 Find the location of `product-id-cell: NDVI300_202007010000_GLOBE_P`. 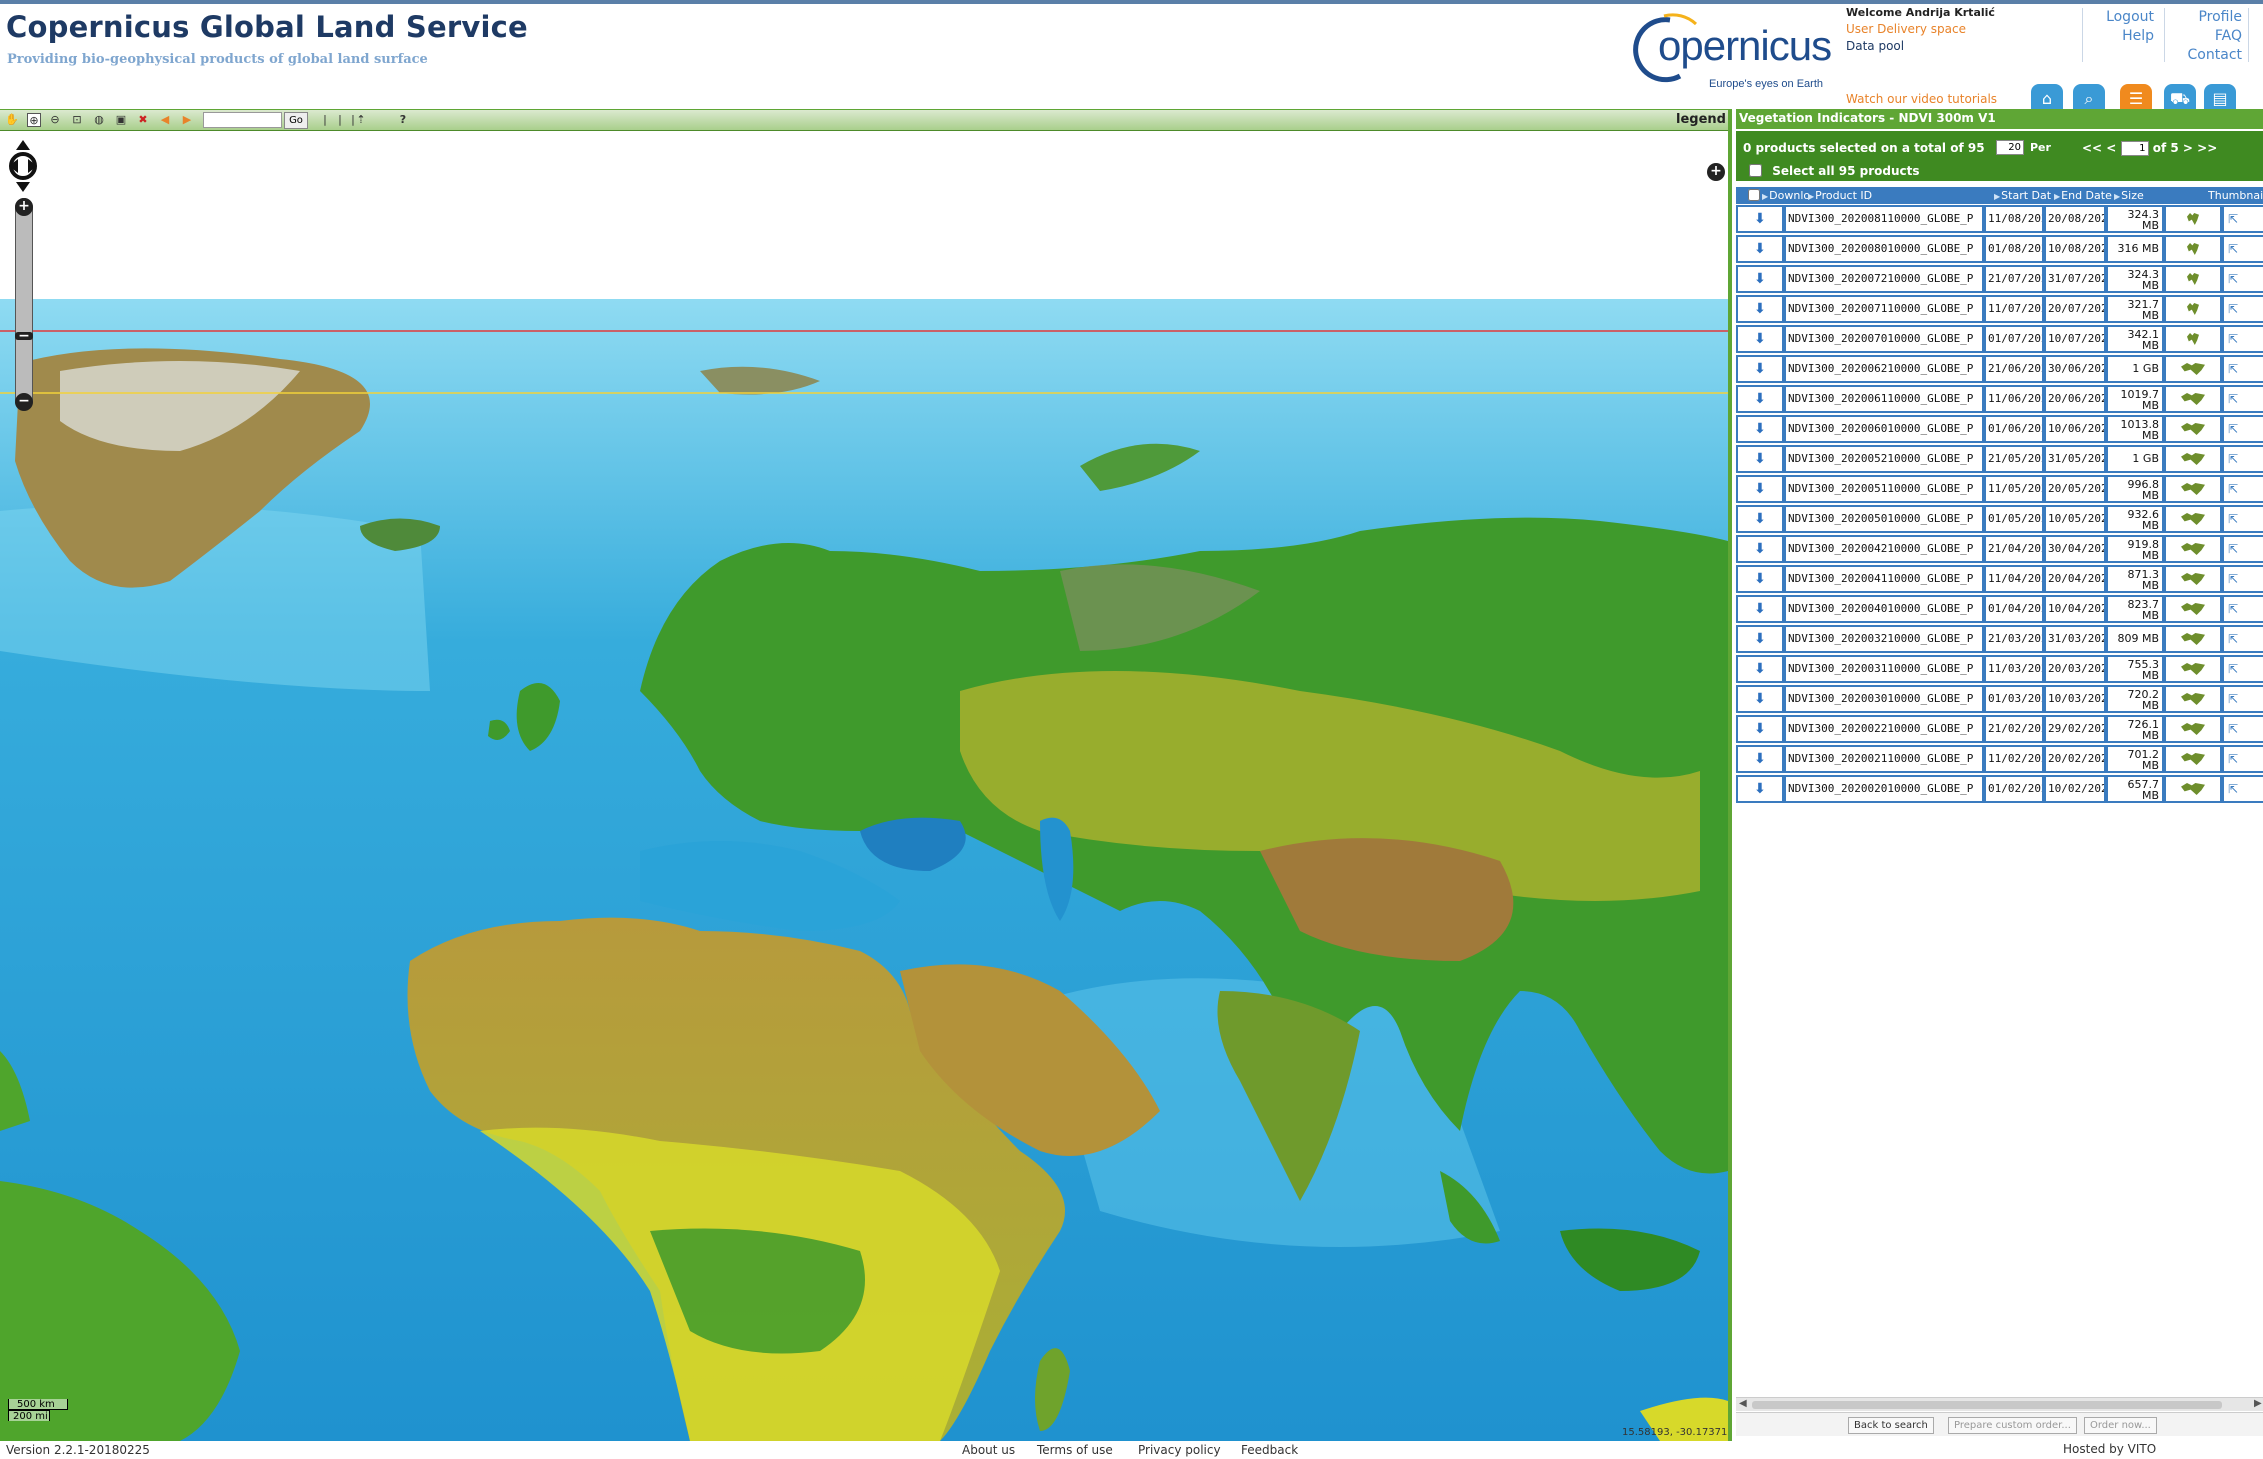

product-id-cell: NDVI300_202007010000_GLOBE_P is located at coordinates (1884, 339).